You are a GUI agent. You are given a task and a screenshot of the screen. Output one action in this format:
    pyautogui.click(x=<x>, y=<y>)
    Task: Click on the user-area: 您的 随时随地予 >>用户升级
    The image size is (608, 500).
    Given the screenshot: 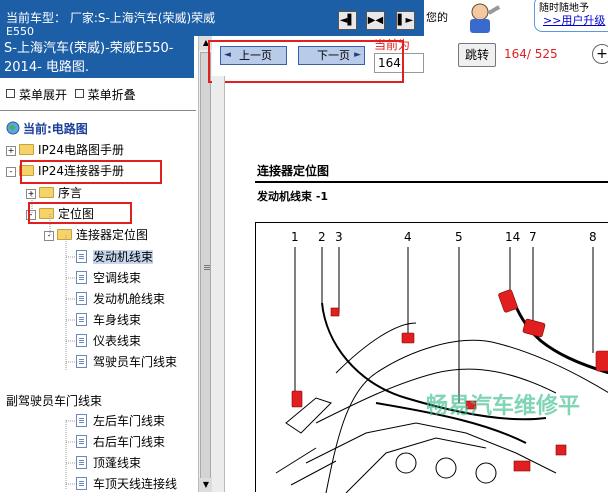 What is the action you would take?
    pyautogui.click(x=516, y=18)
    